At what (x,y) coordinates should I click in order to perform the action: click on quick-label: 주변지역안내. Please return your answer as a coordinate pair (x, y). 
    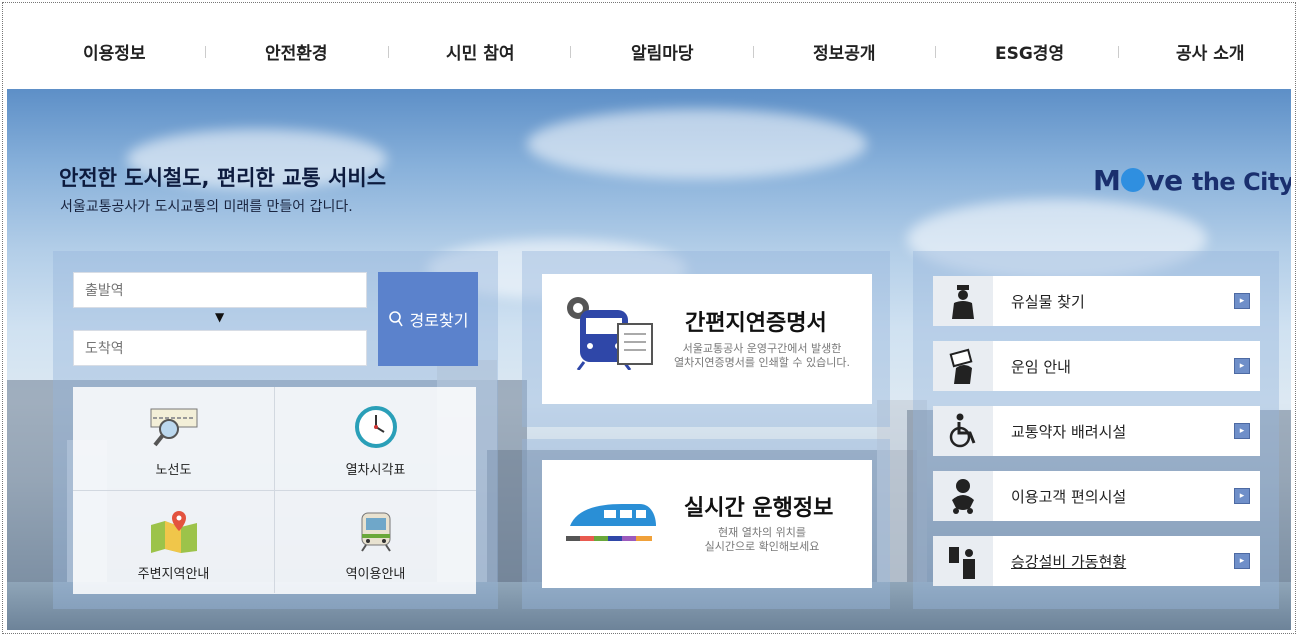
    Looking at the image, I should click on (173, 574).